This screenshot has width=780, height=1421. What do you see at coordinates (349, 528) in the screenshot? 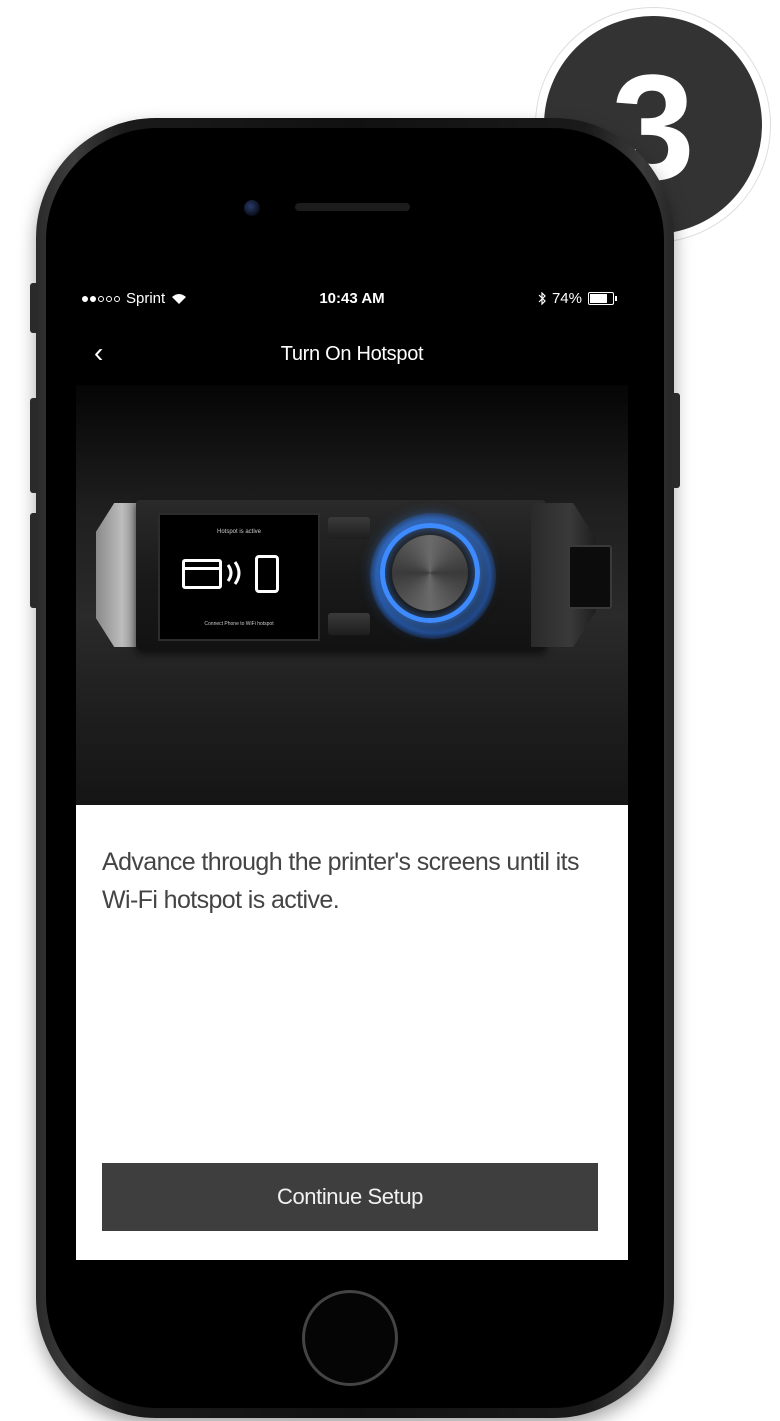
I see `printer-button-top` at bounding box center [349, 528].